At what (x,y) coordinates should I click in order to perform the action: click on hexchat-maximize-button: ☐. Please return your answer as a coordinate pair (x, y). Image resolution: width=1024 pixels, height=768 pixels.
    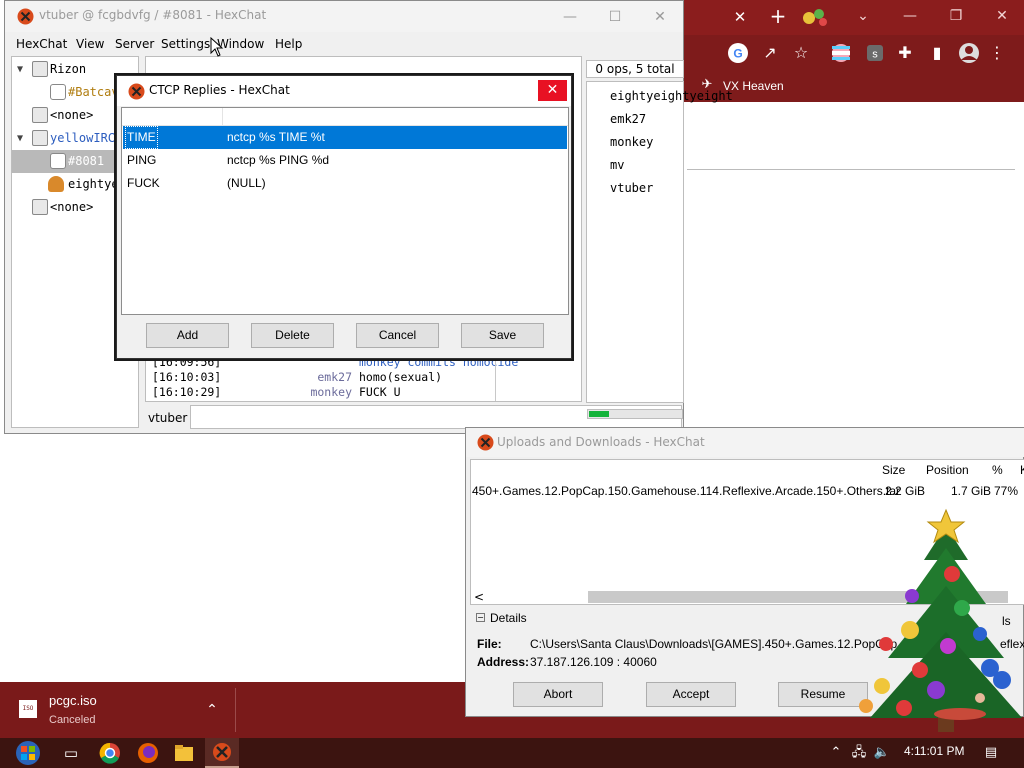
    Looking at the image, I should click on (615, 17).